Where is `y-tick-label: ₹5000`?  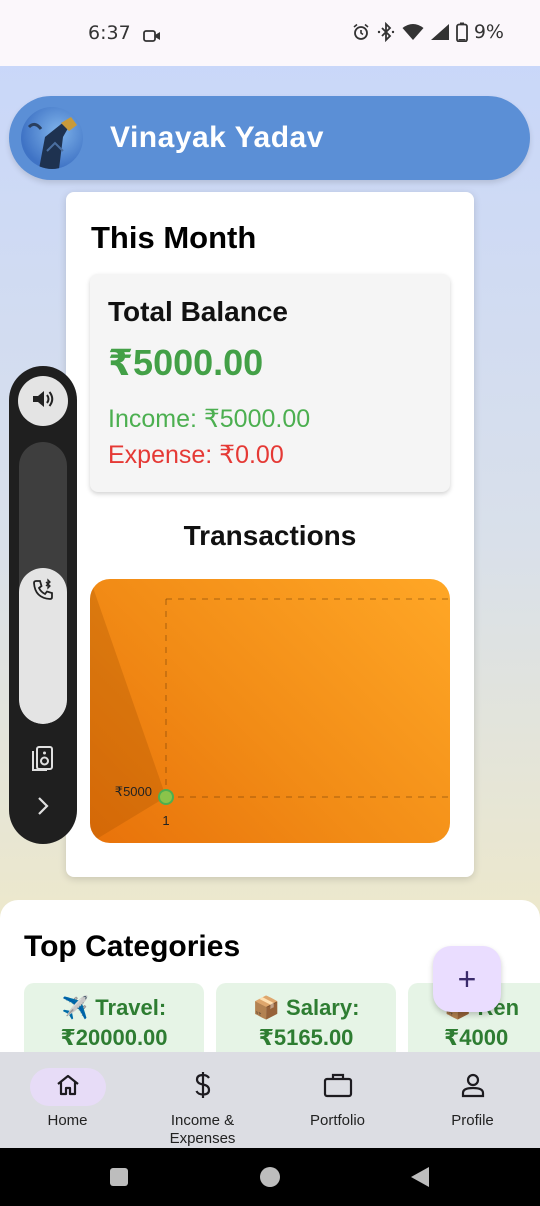
y-tick-label: ₹5000 is located at coordinates (133, 791).